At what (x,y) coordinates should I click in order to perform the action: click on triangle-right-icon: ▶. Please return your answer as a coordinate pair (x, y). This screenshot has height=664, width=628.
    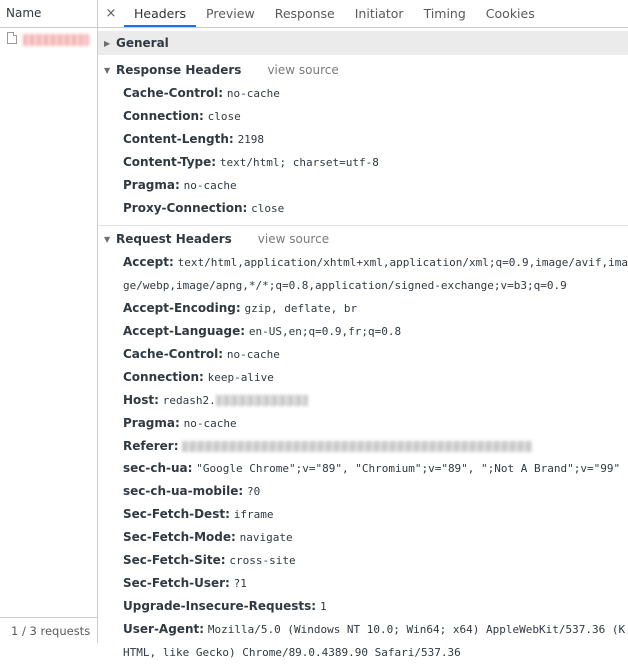
    Looking at the image, I should click on (107, 43).